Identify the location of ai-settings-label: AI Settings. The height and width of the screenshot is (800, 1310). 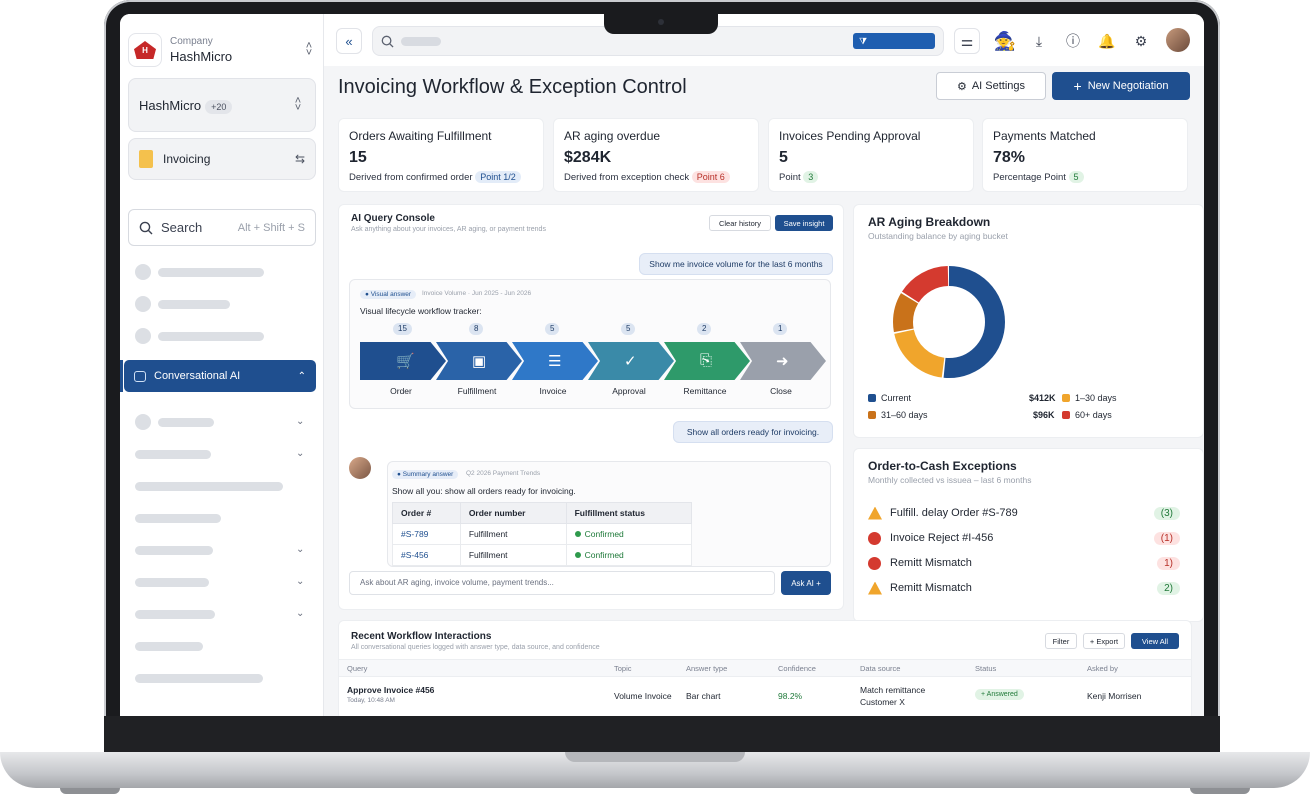
(998, 86).